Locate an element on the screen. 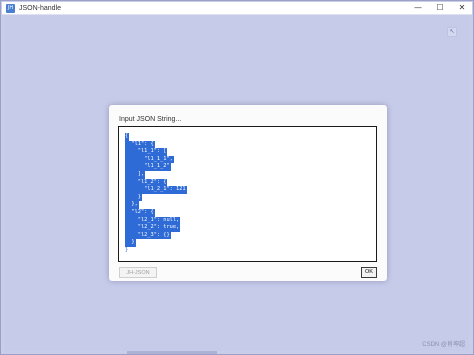 The width and height of the screenshot is (474, 355). code-line: "l2_2": true, is located at coordinates (153, 228).